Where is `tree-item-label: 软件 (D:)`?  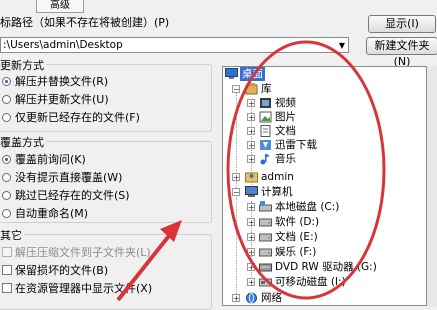
tree-item-label: 软件 (D:) is located at coordinates (297, 222).